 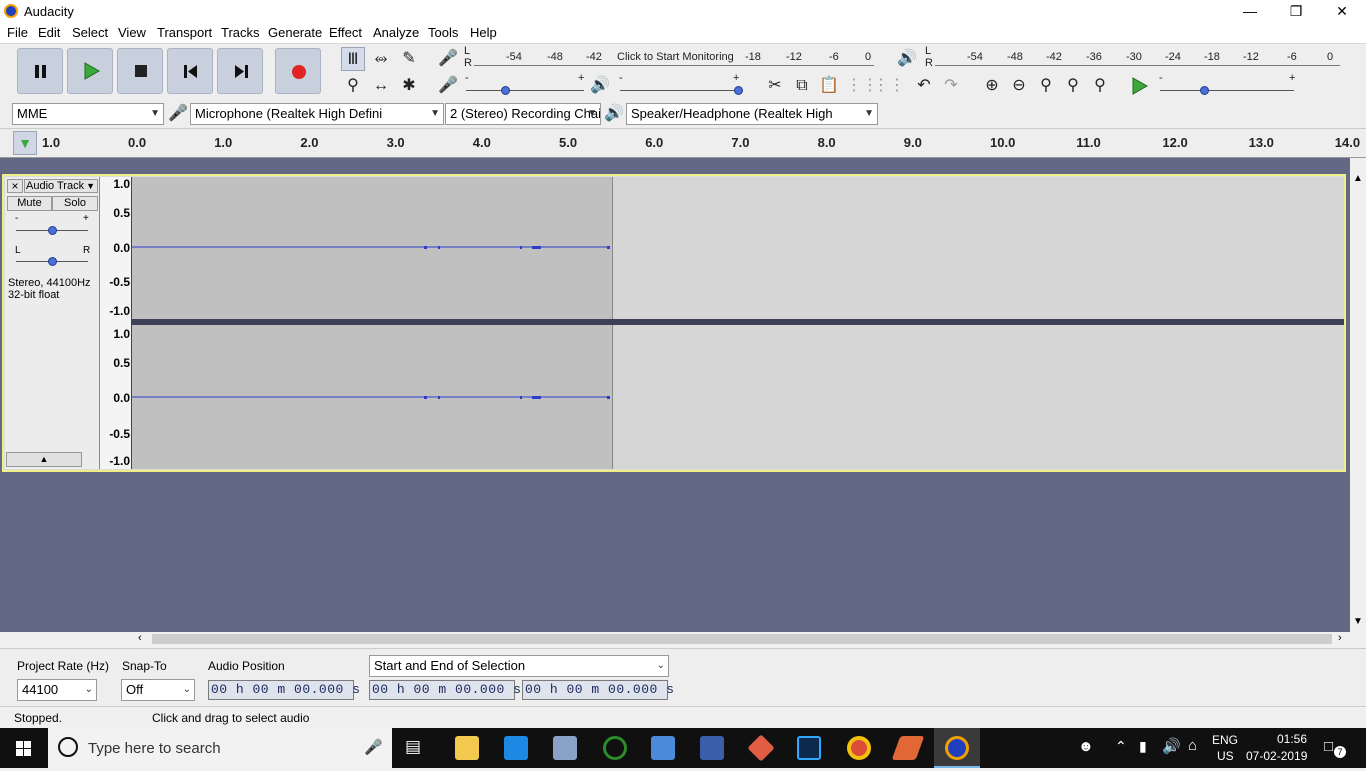 I want to click on selection-tool-button: Ⅲ, so click(x=353, y=59).